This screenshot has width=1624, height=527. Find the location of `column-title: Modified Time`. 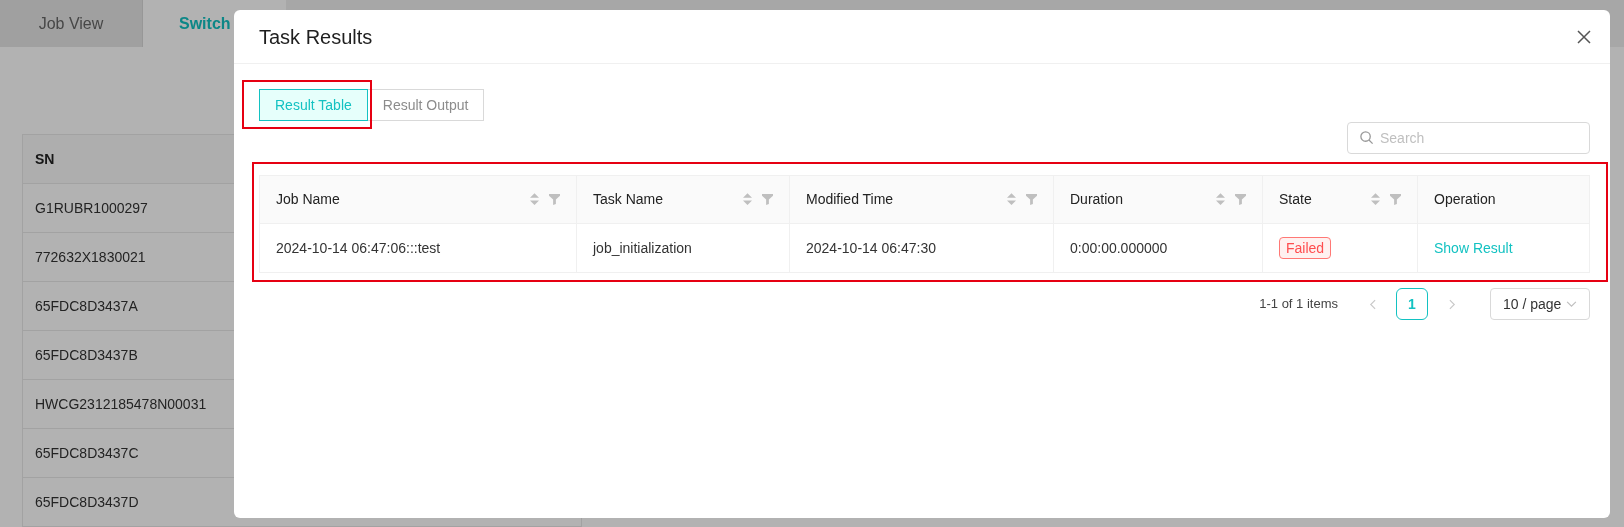

column-title: Modified Time is located at coordinates (850, 199).